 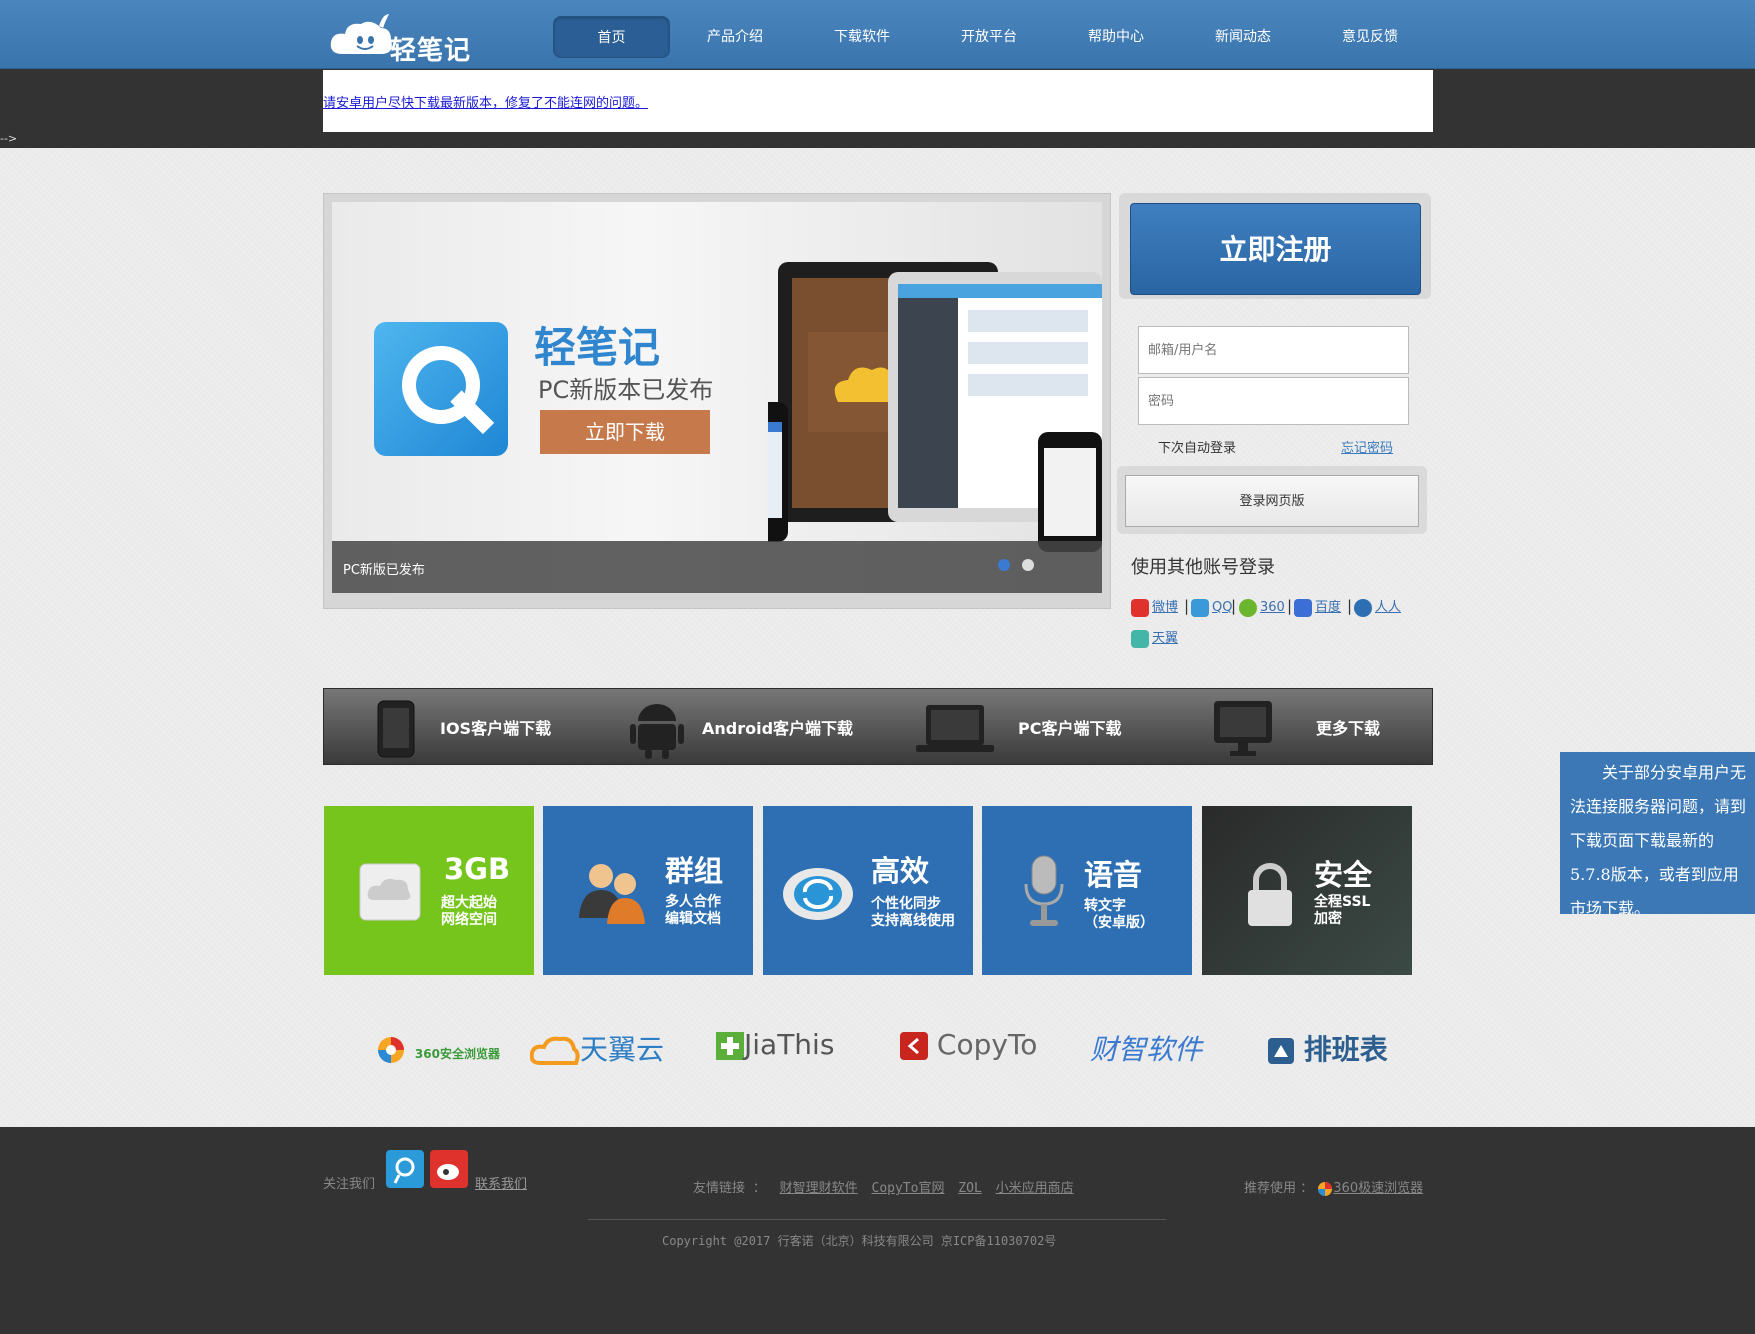 What do you see at coordinates (1328, 919) in the screenshot?
I see `feature-sub-2: 加密` at bounding box center [1328, 919].